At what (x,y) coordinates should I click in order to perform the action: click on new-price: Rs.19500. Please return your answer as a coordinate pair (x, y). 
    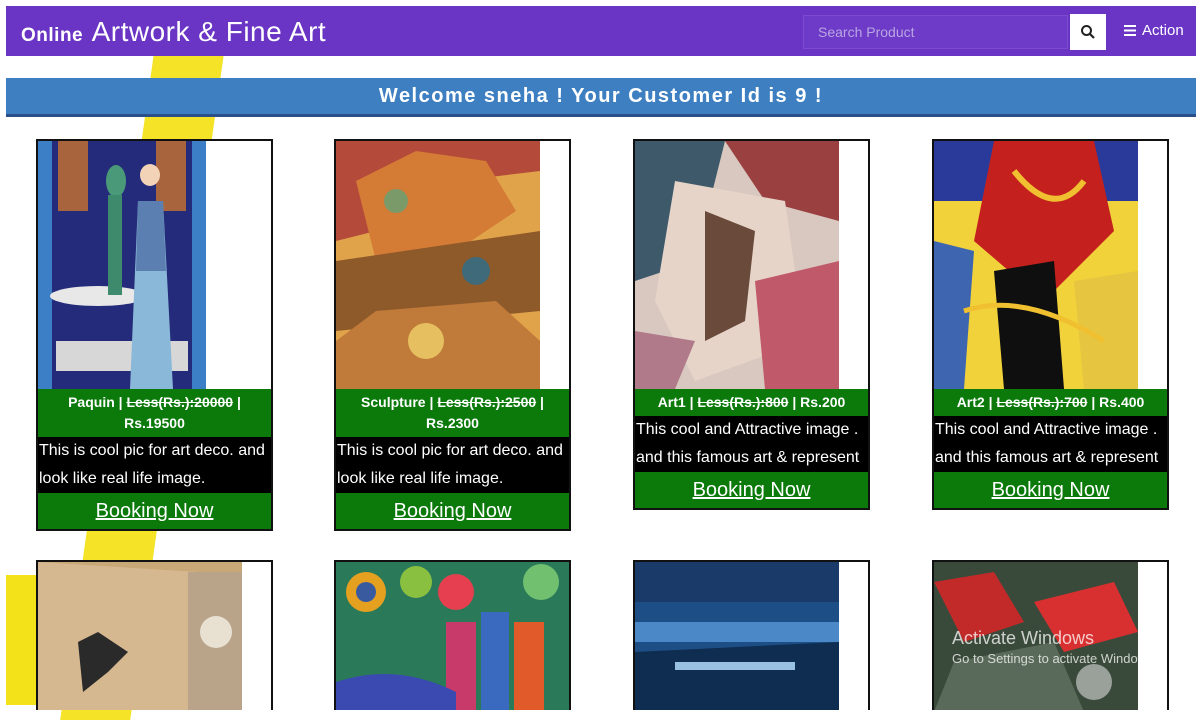
    Looking at the image, I should click on (154, 423).